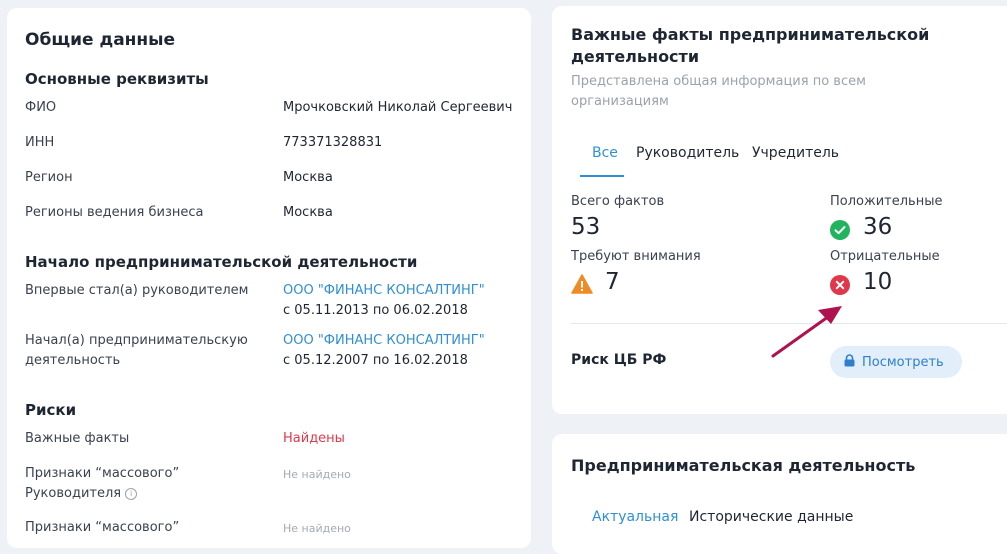 This screenshot has width=1007, height=554. Describe the element at coordinates (384, 340) in the screenshot. I see `business-start-company-link: ООО "ФИНАНС КОНСАЛТИНГ"` at that location.